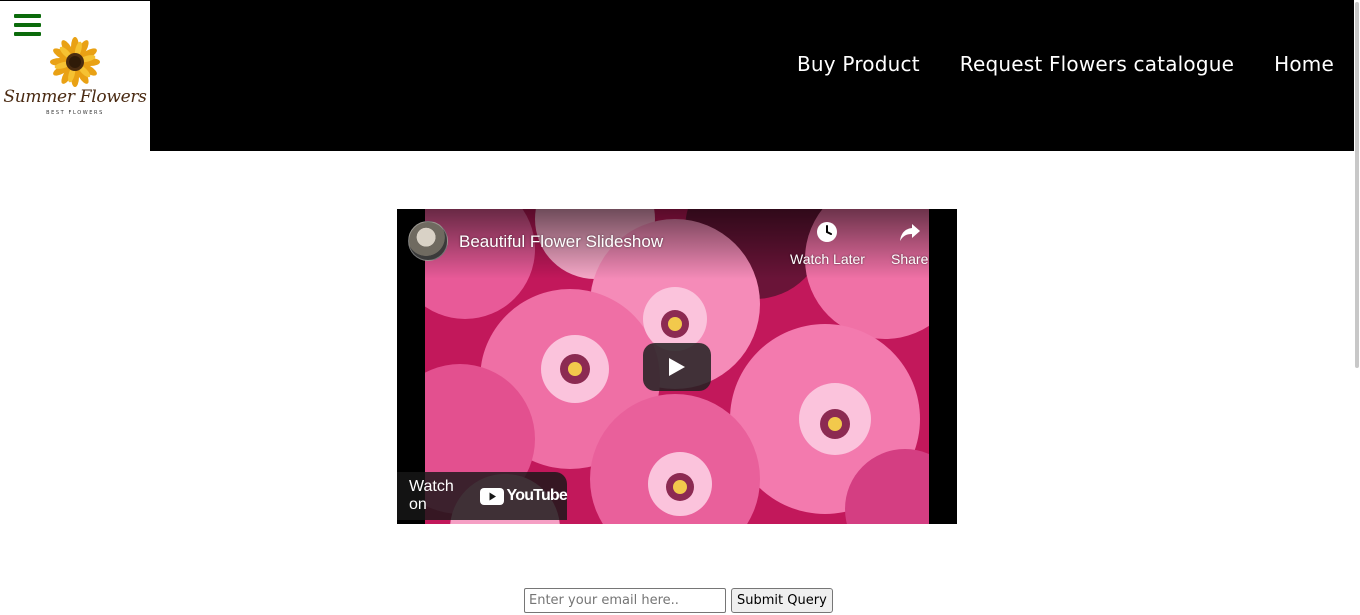 The image size is (1360, 615). I want to click on share-arrow-icon, so click(910, 233).